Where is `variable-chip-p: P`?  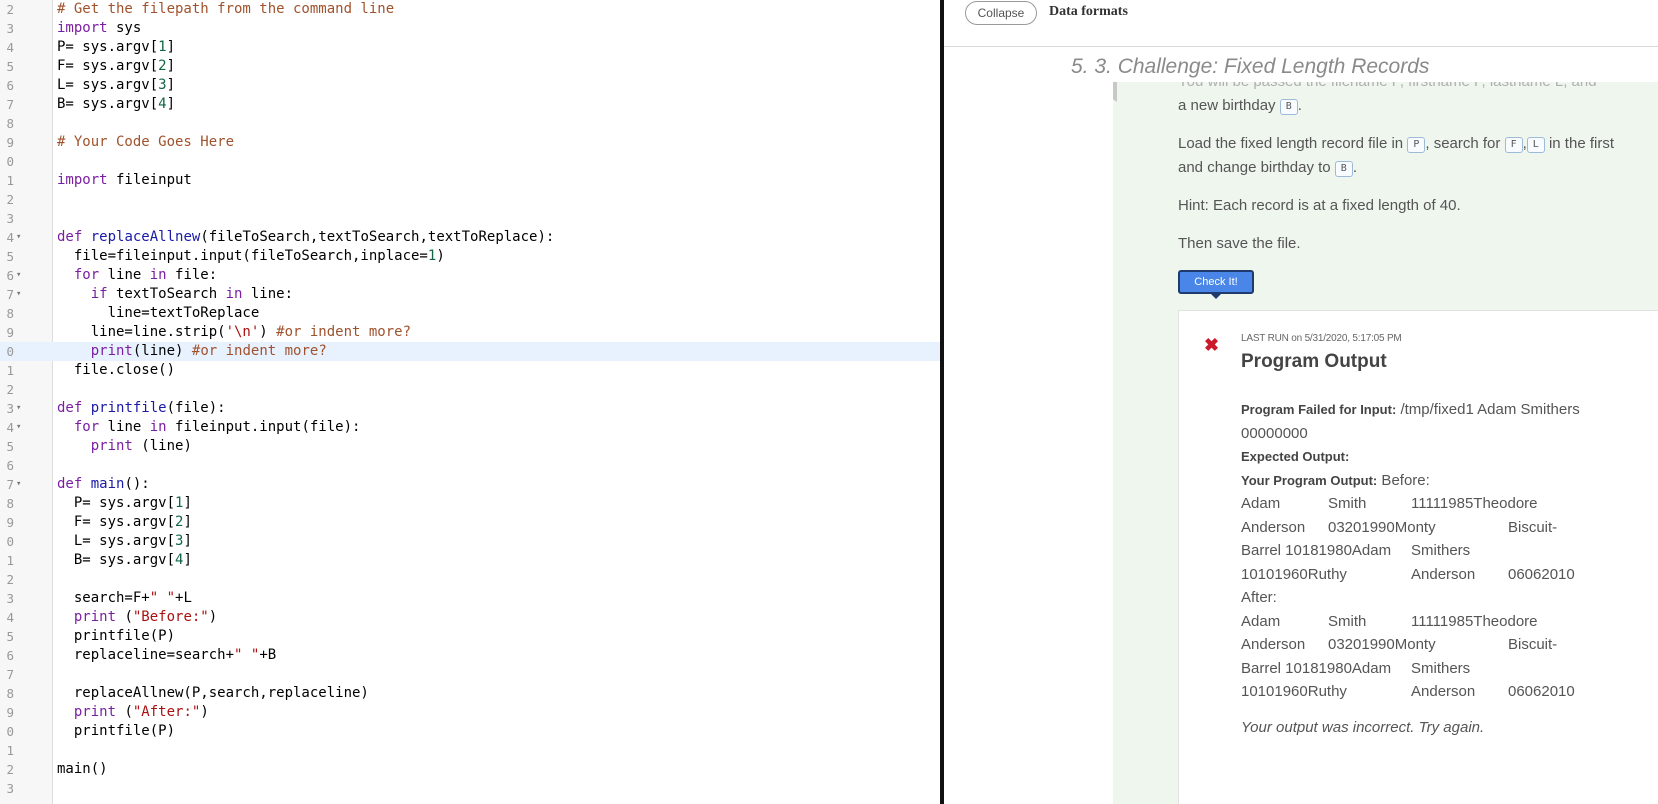
variable-chip-p: P is located at coordinates (1416, 145).